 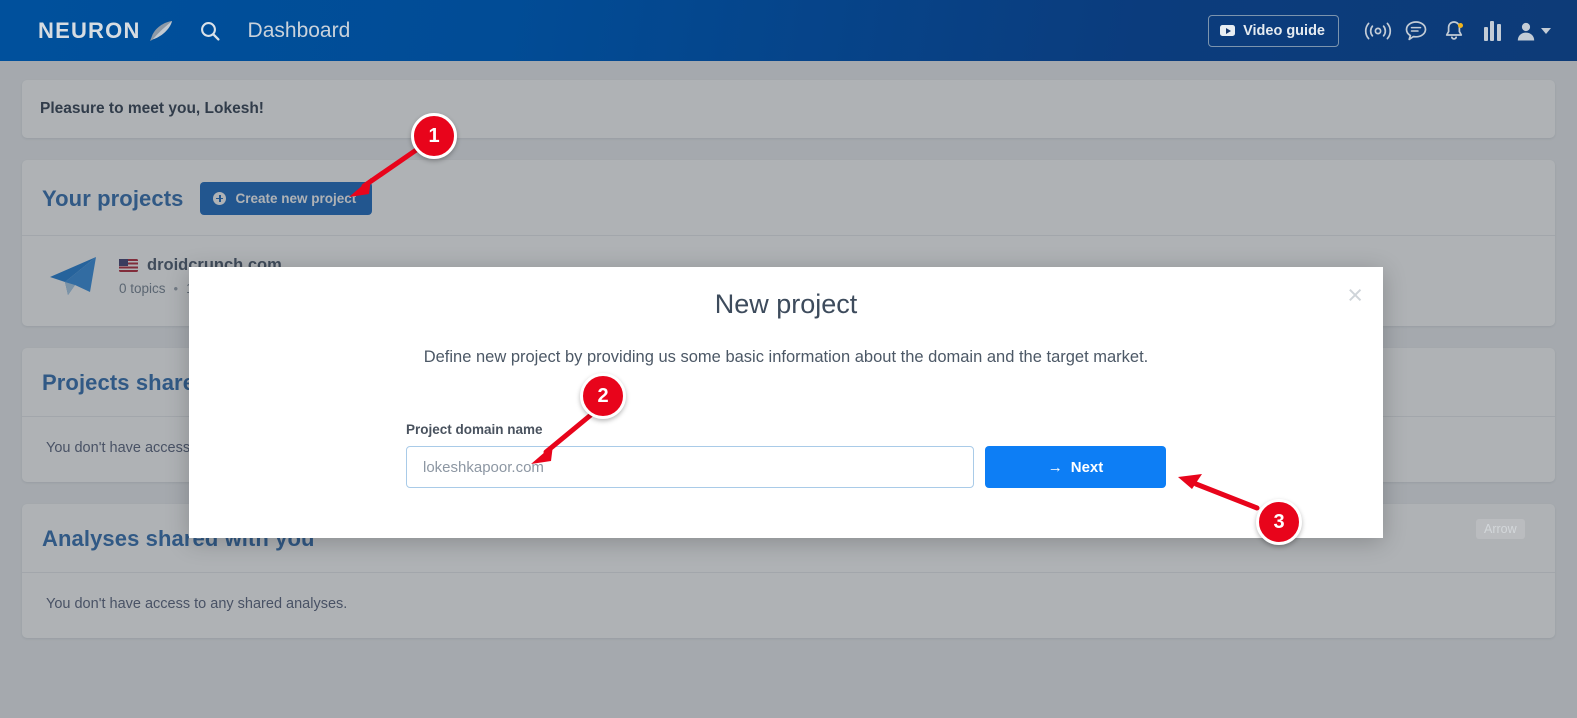 I want to click on brand-logo: NEURON, so click(x=106, y=31).